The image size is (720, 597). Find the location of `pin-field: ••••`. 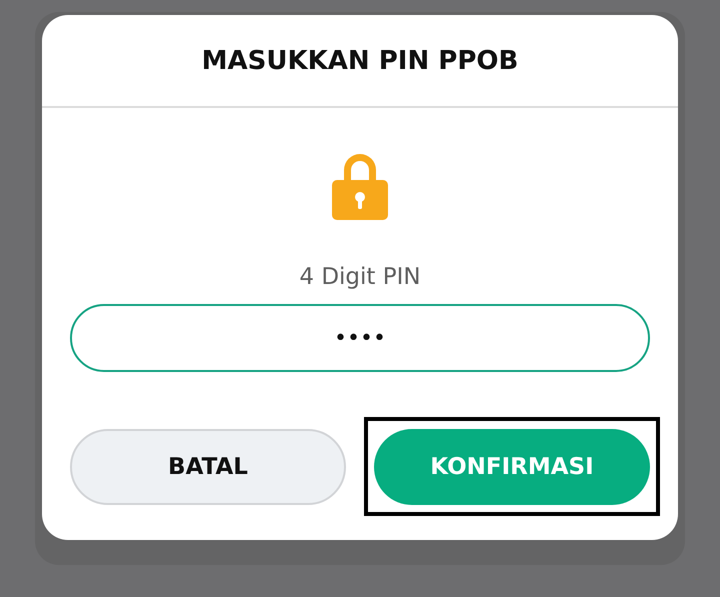

pin-field: •••• is located at coordinates (360, 338).